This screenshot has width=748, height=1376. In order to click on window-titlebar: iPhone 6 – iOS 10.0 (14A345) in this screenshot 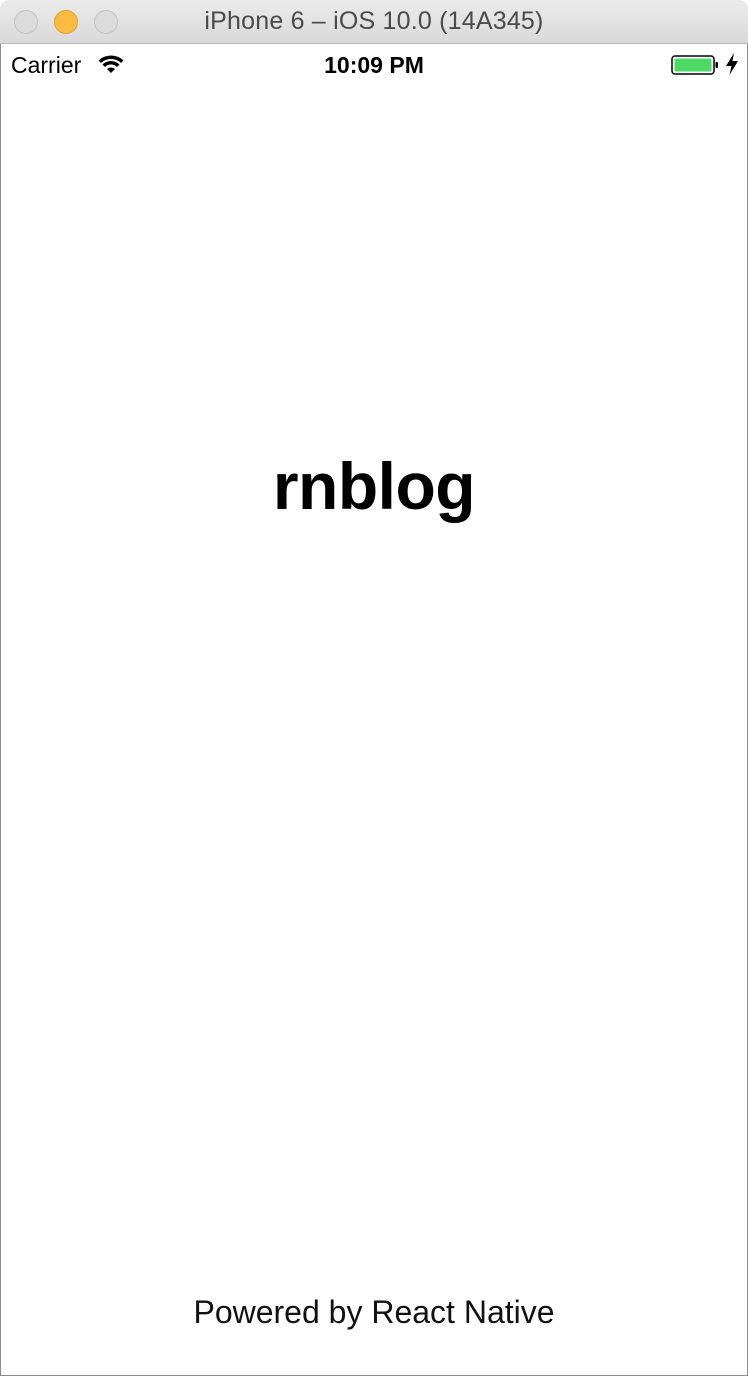, I will do `click(374, 22)`.